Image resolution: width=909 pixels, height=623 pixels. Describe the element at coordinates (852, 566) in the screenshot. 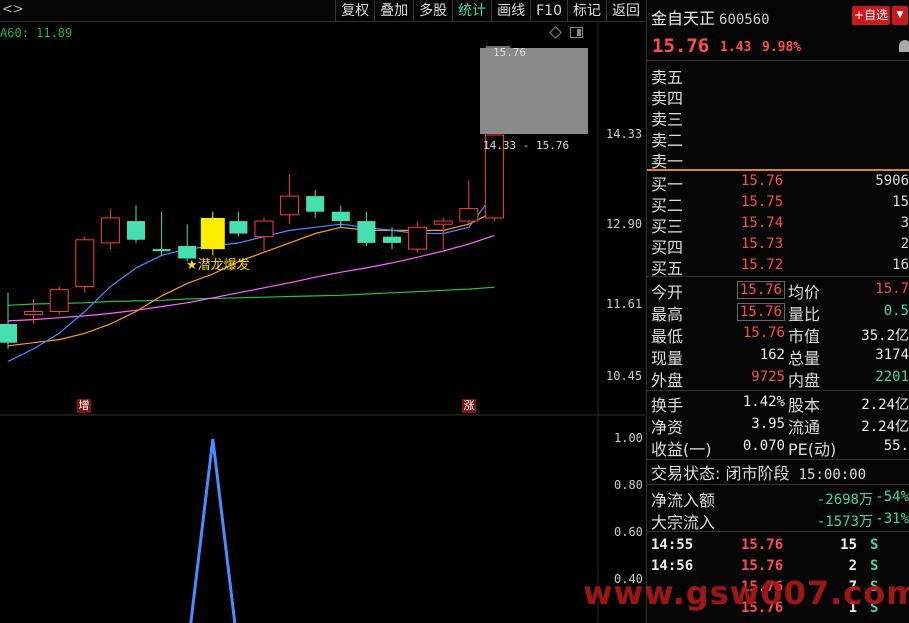

I see `trade-volume: 2` at that location.